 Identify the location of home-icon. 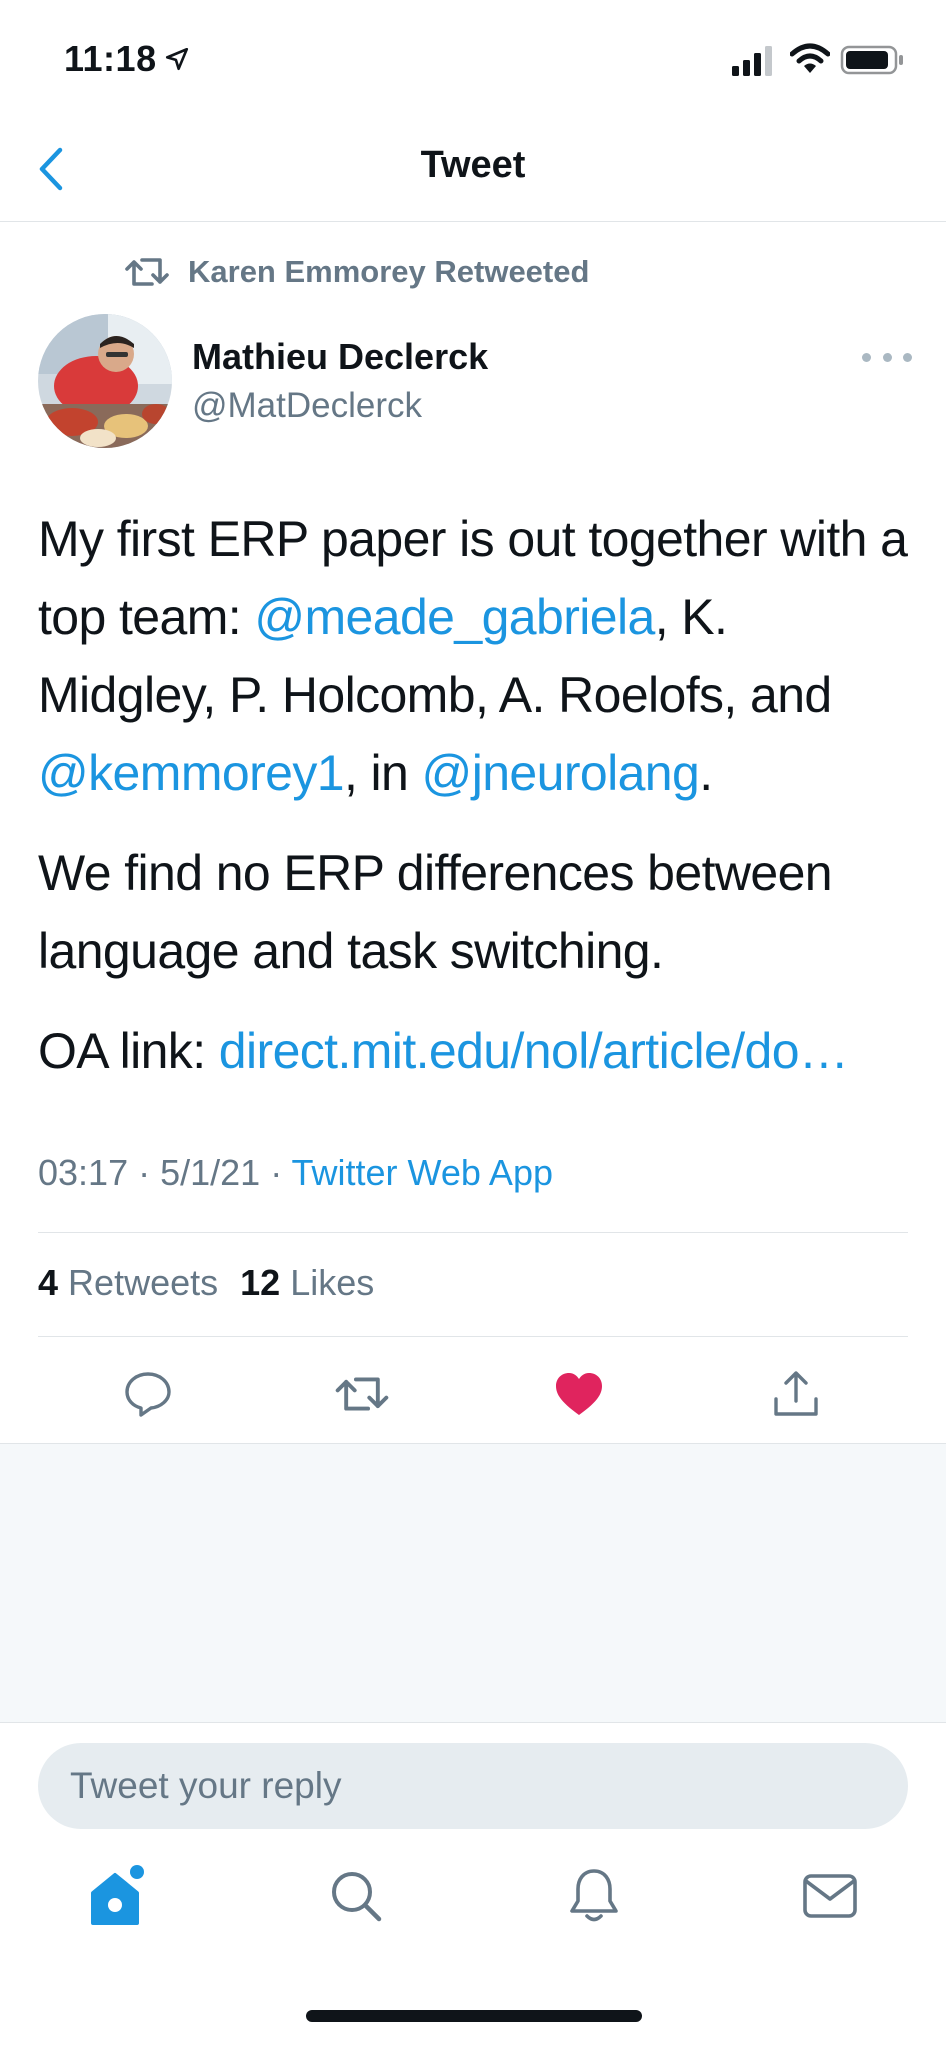
(117, 1895).